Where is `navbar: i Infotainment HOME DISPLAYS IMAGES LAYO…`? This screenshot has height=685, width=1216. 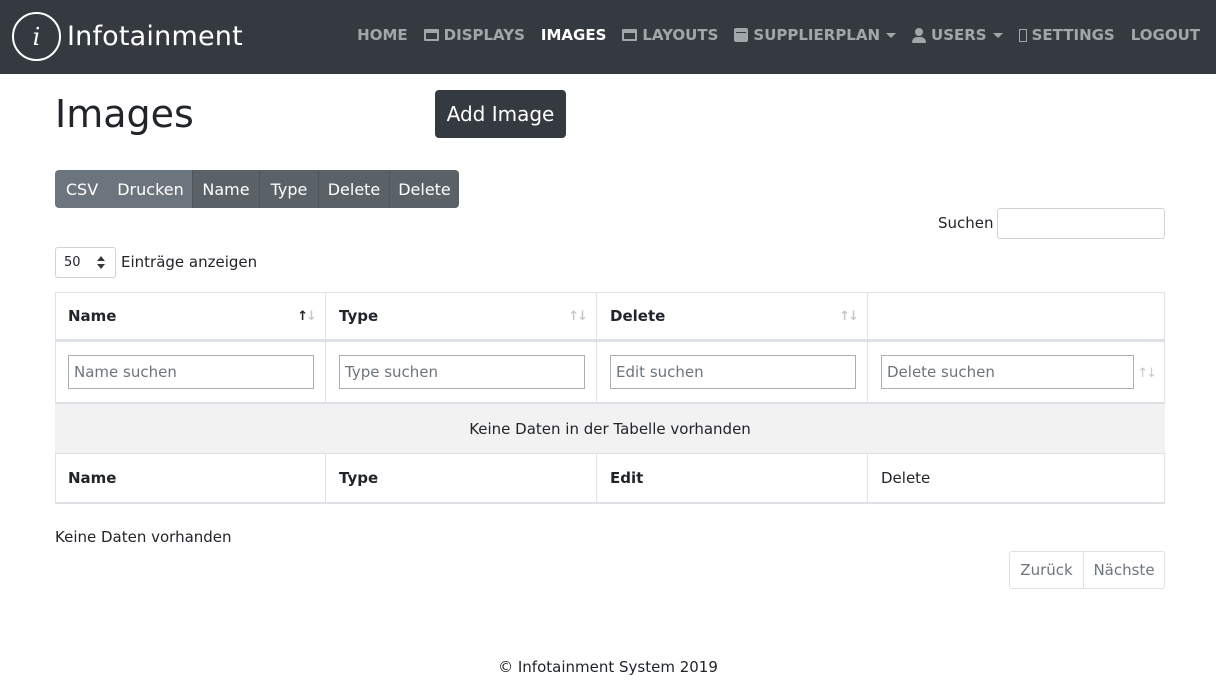 navbar: i Infotainment HOME DISPLAYS IMAGES LAYO… is located at coordinates (608, 37).